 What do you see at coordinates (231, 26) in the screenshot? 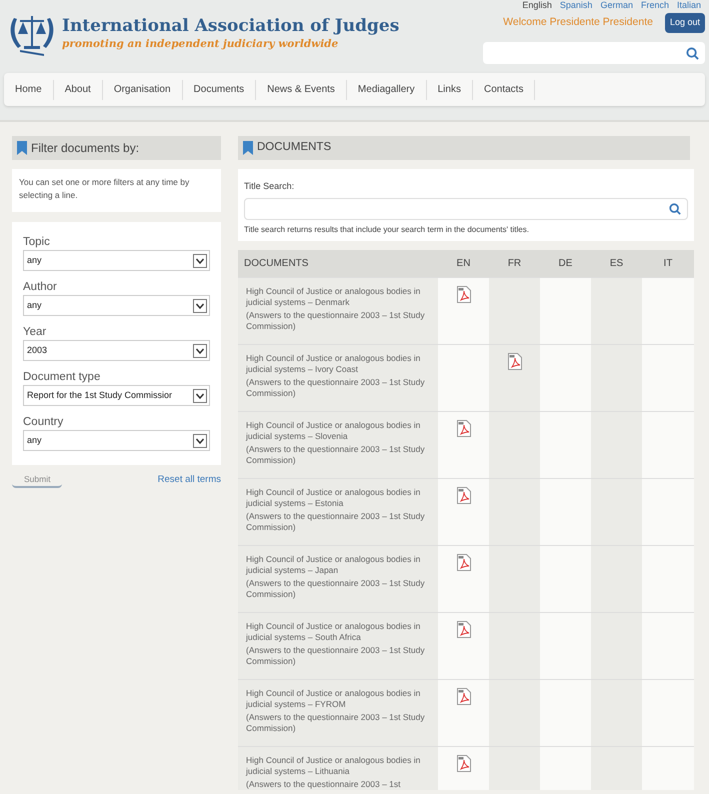
I see `site-title: International Association of Judges` at bounding box center [231, 26].